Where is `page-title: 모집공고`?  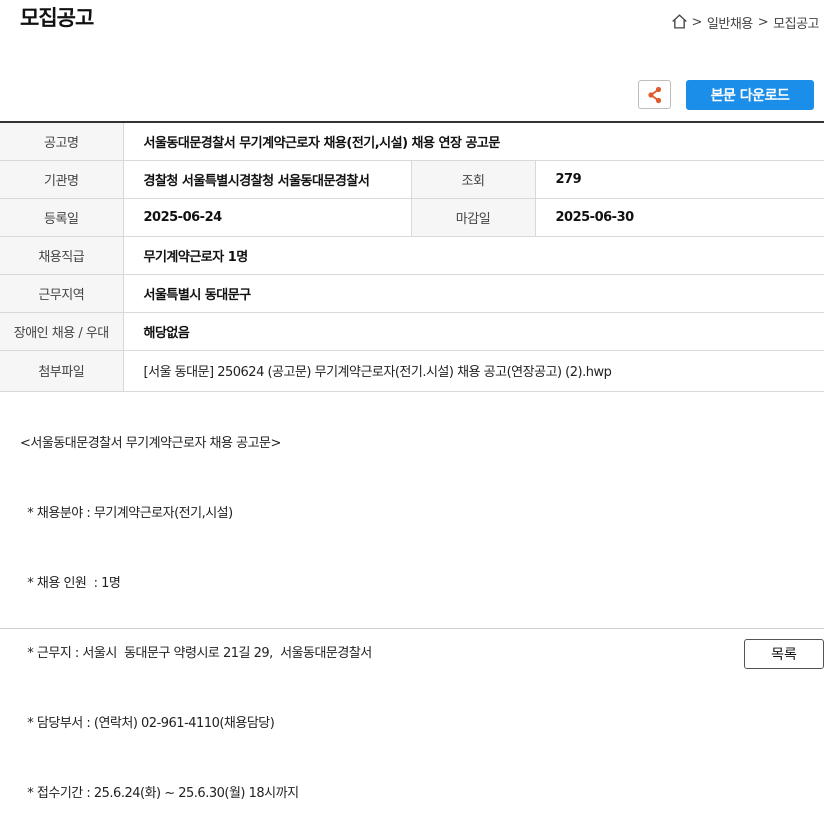
page-title: 모집공고 is located at coordinates (56, 17).